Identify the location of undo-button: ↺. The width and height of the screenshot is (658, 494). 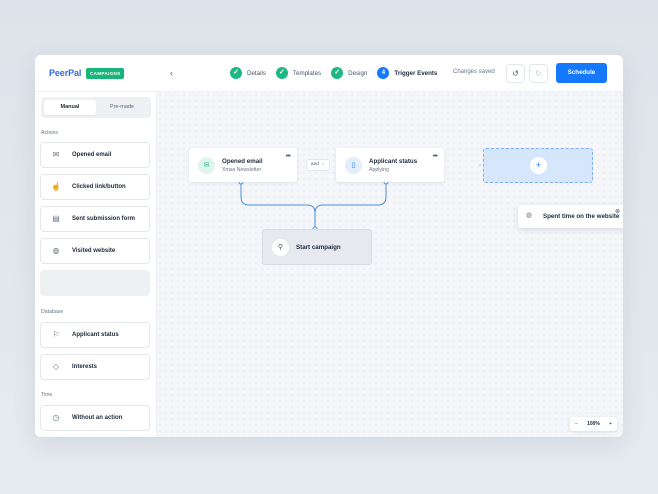
(515, 73).